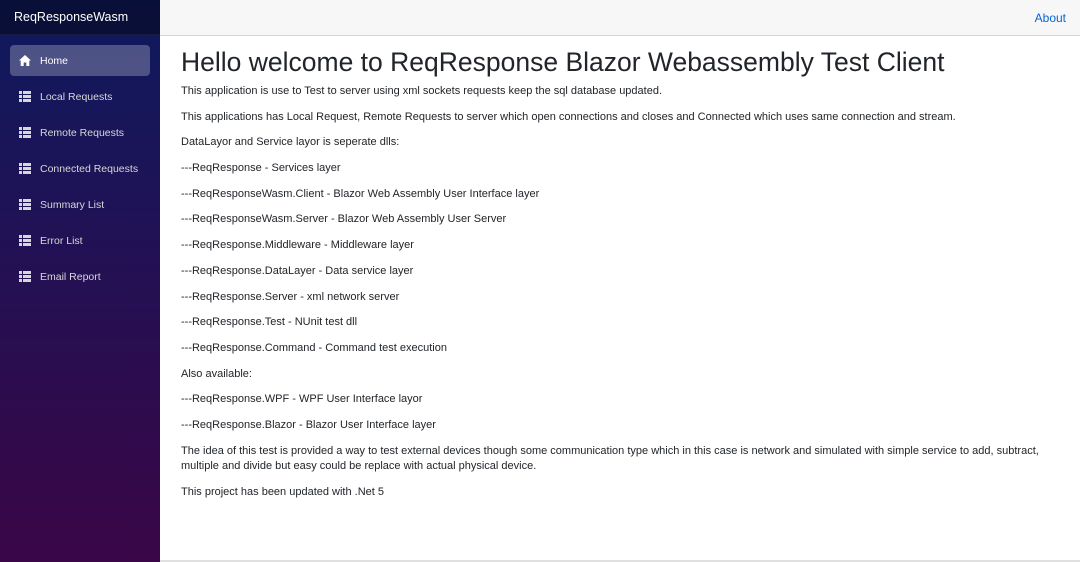 This screenshot has height=562, width=1080. I want to click on sidebar-item-local-requests: Local Requests, so click(80, 96).